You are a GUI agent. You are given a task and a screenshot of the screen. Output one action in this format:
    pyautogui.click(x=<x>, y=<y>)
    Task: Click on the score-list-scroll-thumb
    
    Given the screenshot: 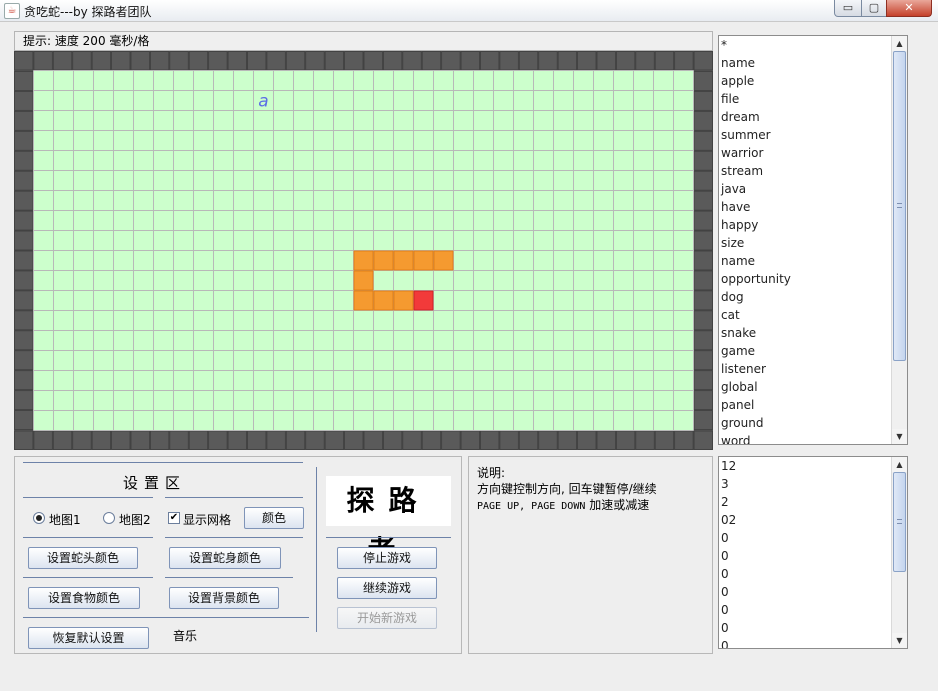 What is the action you would take?
    pyautogui.click(x=899, y=522)
    